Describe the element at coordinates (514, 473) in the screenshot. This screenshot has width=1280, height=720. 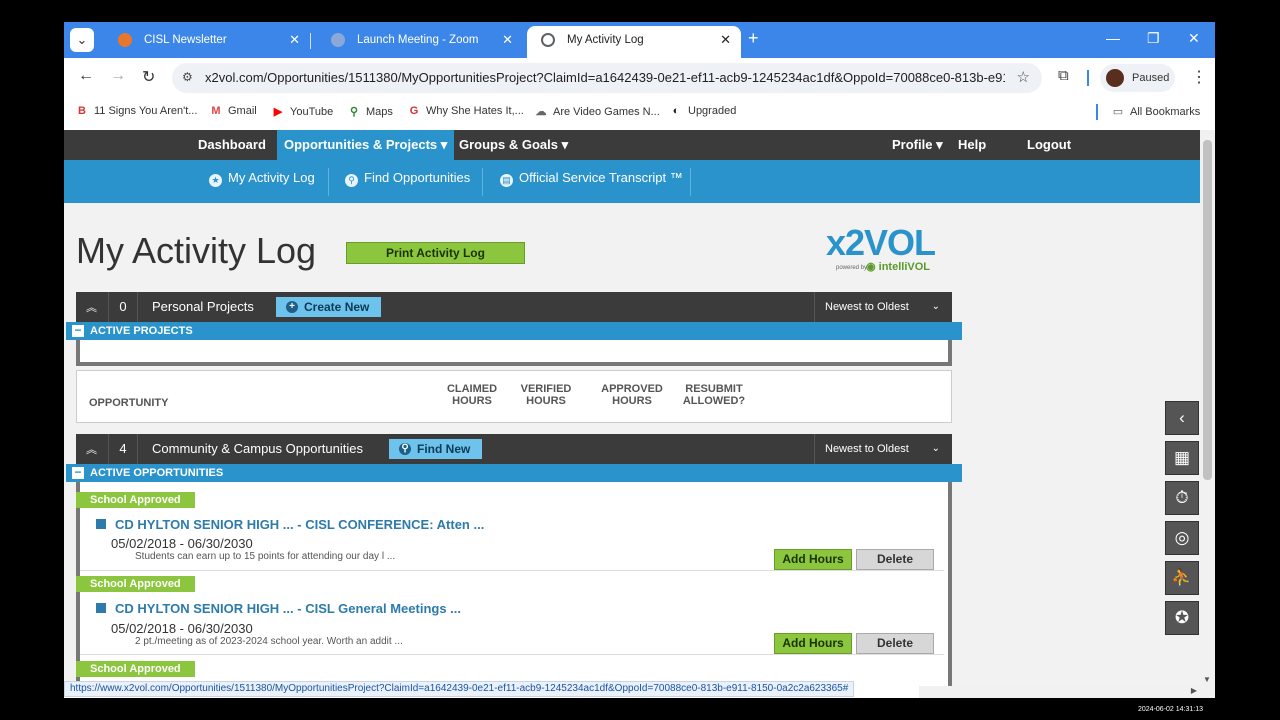
I see `active-opportunities-bar: − ACTIVE OPPORTUNITIES` at that location.